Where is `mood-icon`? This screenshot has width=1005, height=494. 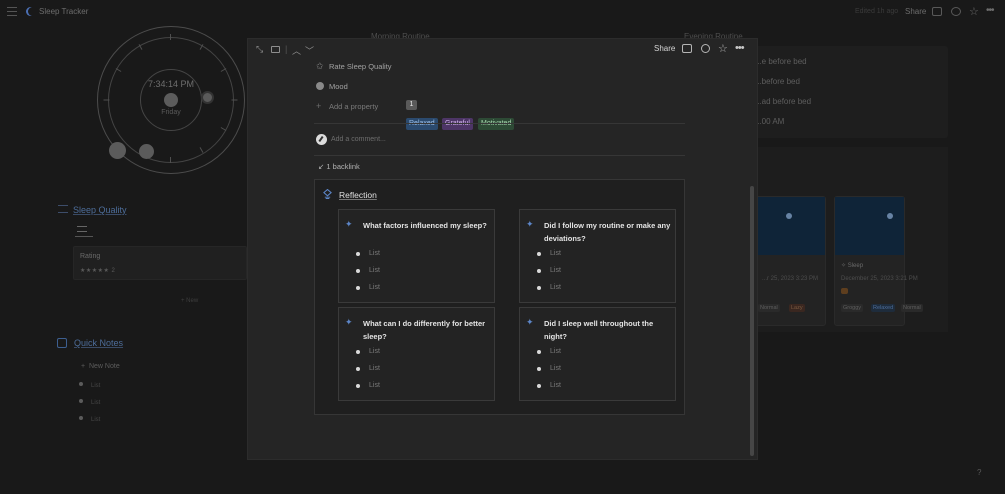 mood-icon is located at coordinates (320, 86).